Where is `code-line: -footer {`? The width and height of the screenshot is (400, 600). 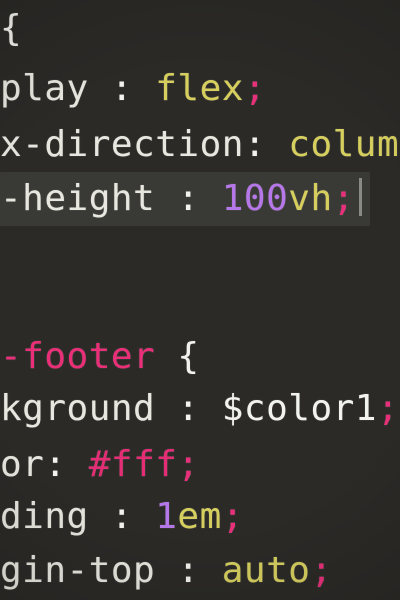 code-line: -footer { is located at coordinates (200, 357).